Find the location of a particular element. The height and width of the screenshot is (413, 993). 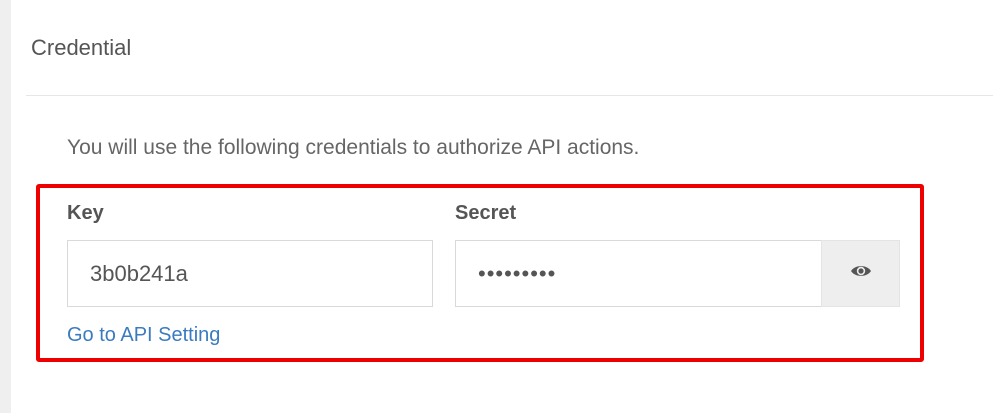

left-rail is located at coordinates (5, 206).